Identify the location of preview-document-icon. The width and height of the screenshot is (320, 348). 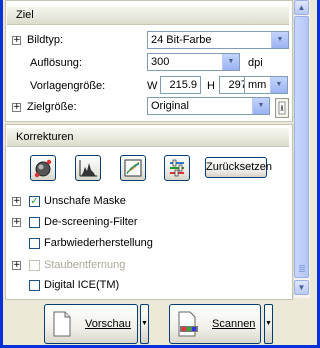
(62, 324).